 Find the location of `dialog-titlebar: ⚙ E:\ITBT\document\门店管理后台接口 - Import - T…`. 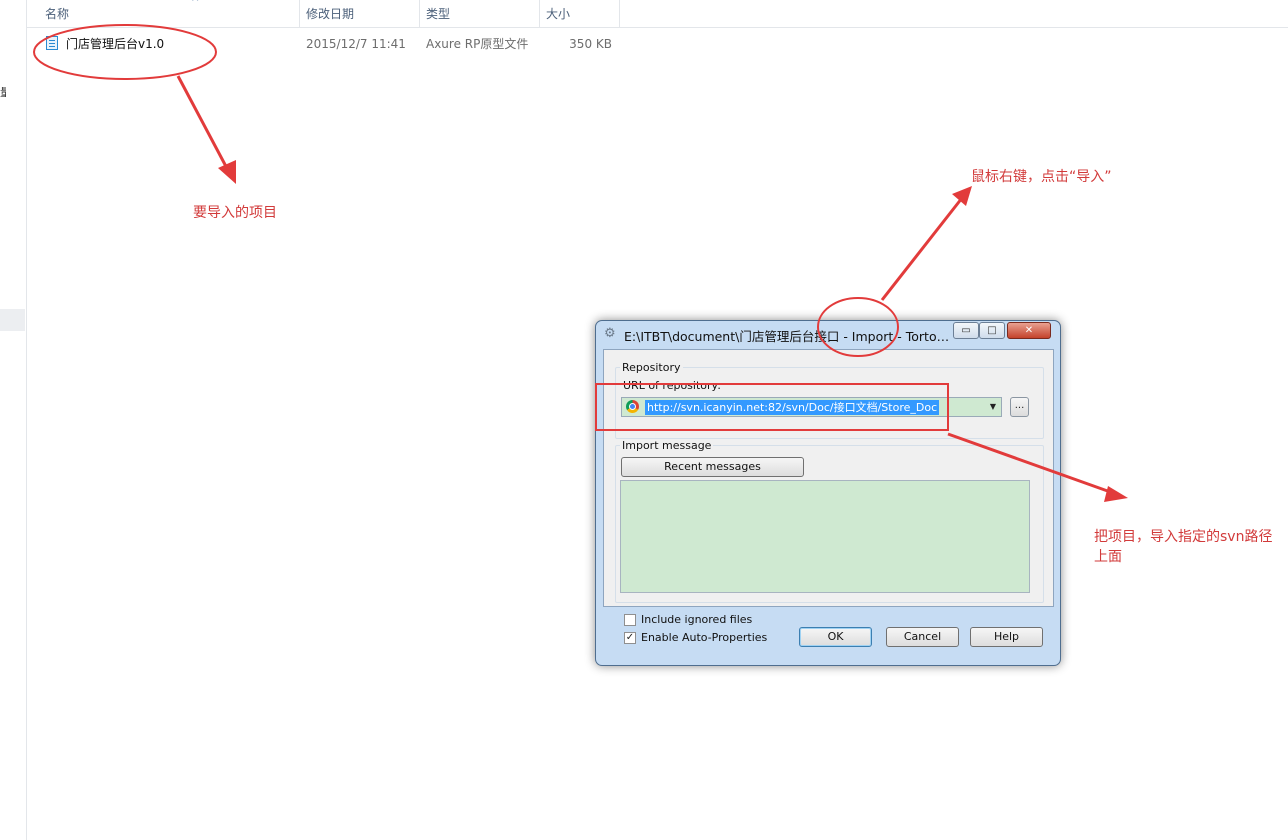

dialog-titlebar: ⚙ E:\ITBT\document\门店管理后台接口 - Import - T… is located at coordinates (828, 334).